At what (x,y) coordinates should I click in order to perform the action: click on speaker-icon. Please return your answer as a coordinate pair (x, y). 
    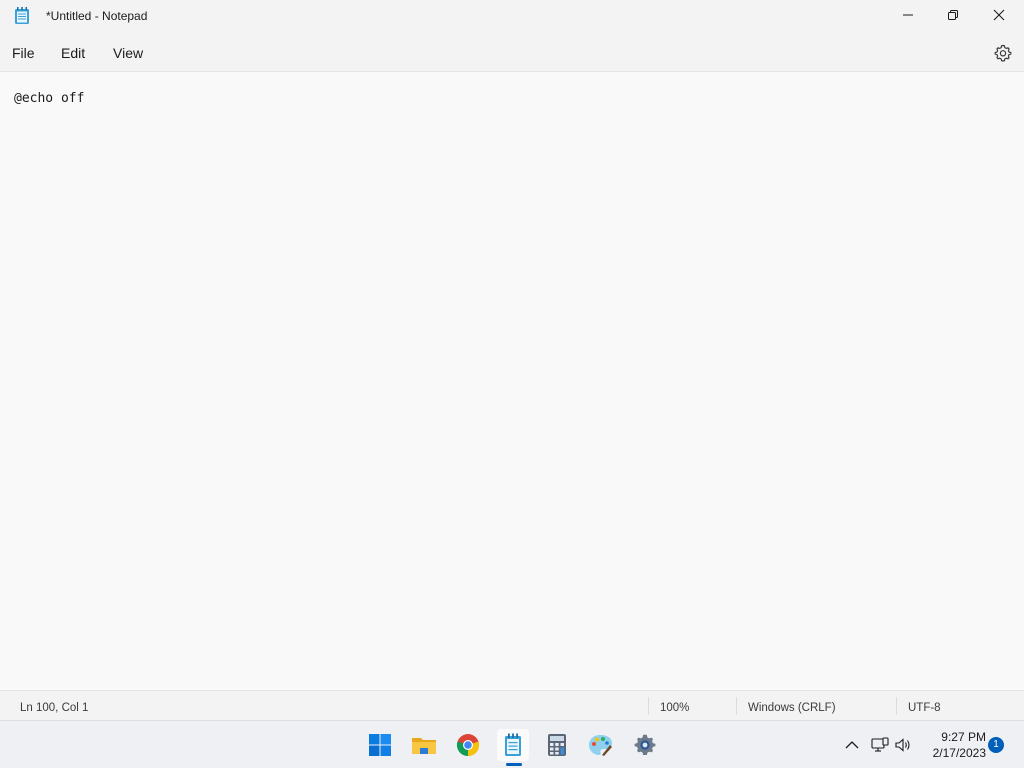
    Looking at the image, I should click on (902, 745).